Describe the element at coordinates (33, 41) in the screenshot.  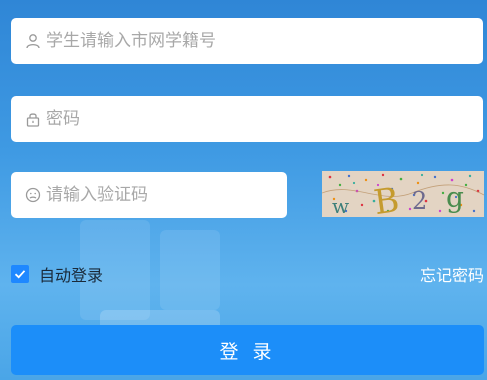
I see `user-icon` at that location.